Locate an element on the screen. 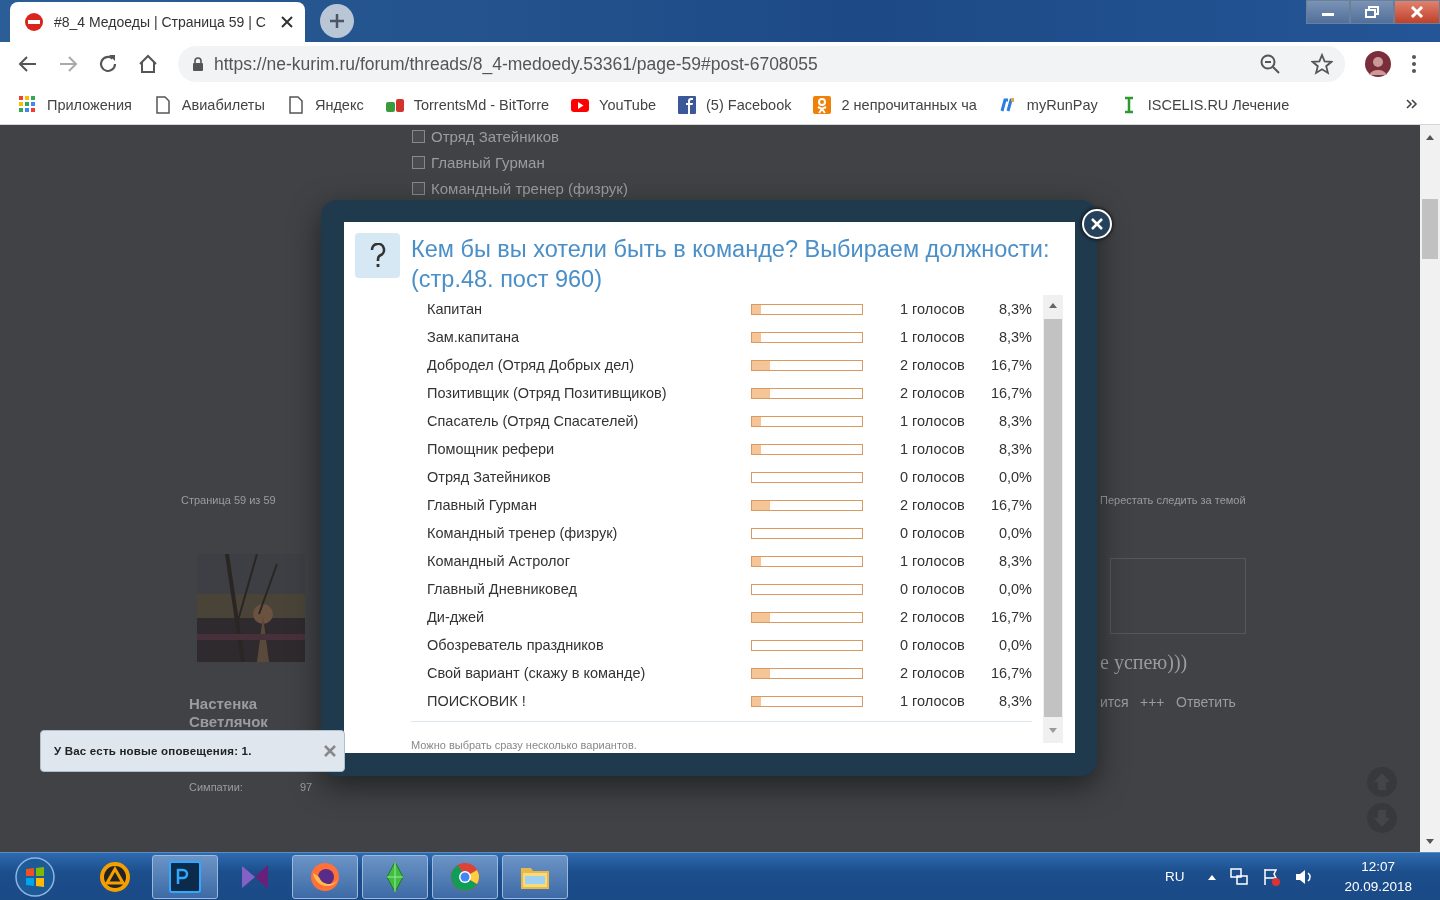  bookmark-link: ISCELIS.RU Лечение is located at coordinates (1218, 105).